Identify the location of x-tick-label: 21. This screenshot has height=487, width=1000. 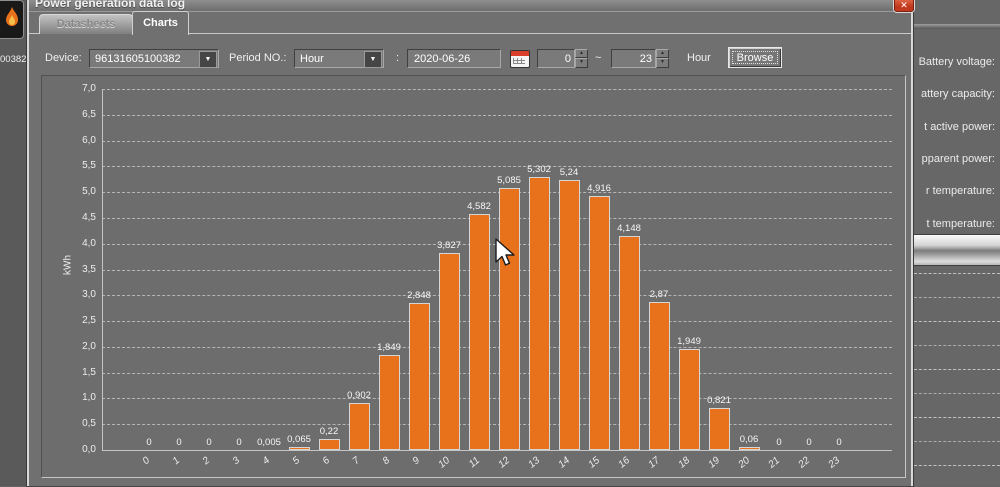
(774, 463).